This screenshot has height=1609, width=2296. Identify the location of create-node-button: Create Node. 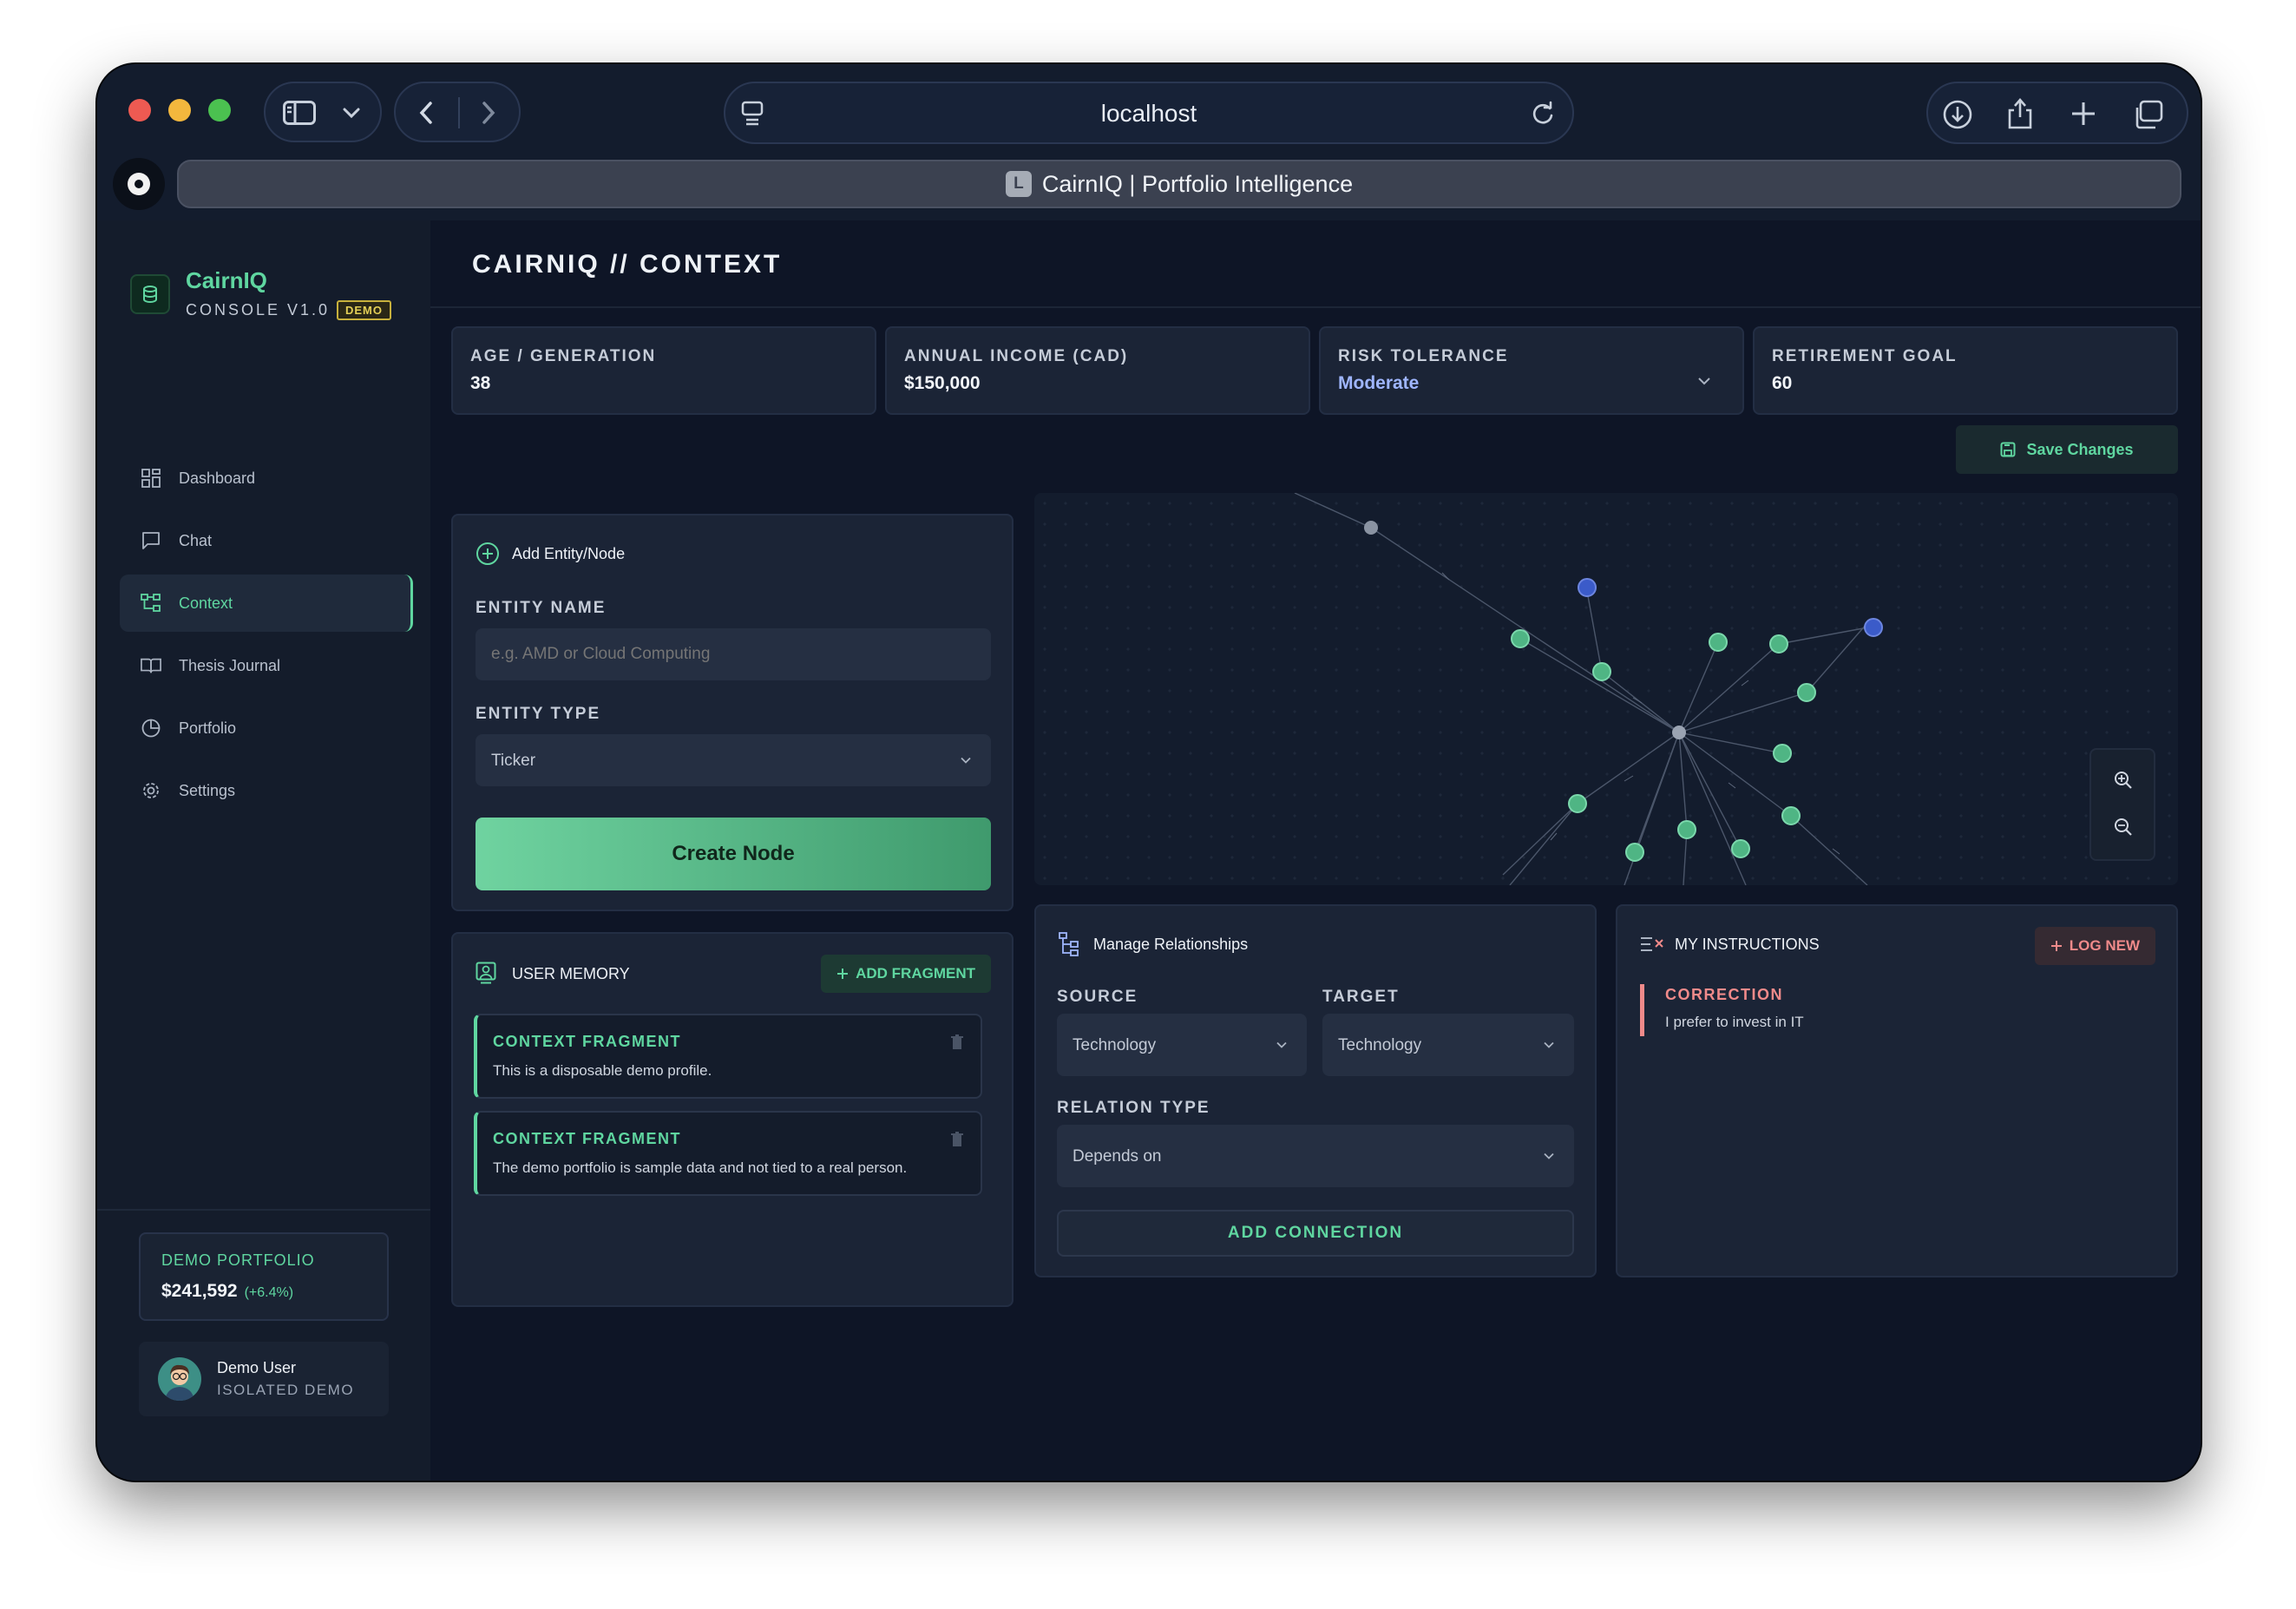
(733, 854).